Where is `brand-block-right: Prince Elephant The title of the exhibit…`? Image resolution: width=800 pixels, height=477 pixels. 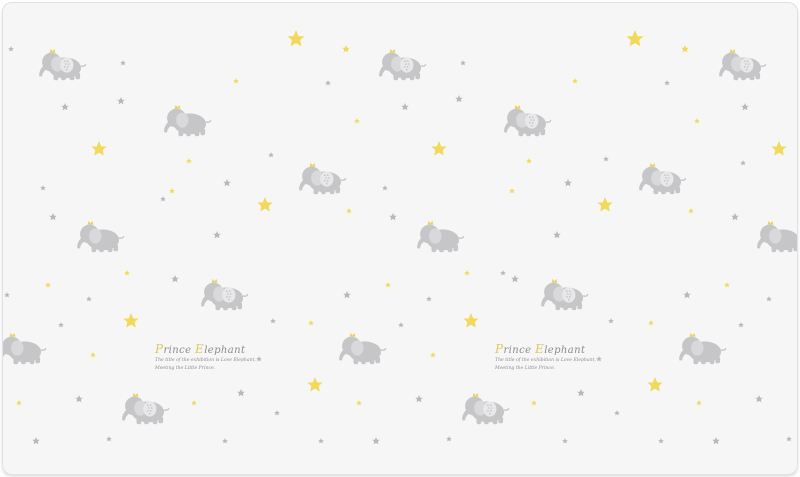
brand-block-right: Prince Elephant The title of the exhibit… is located at coordinates (545, 357).